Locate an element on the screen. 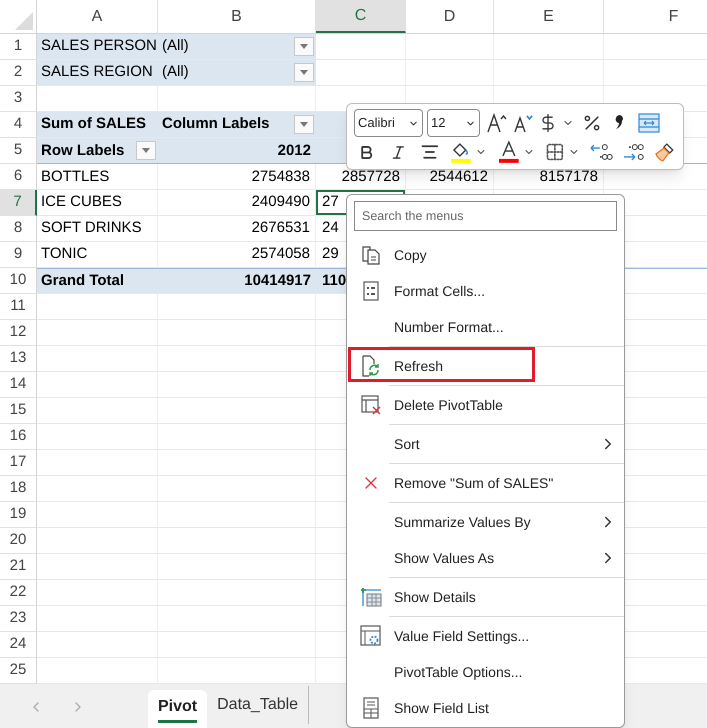 The width and height of the screenshot is (707, 728). borders-icon is located at coordinates (555, 152).